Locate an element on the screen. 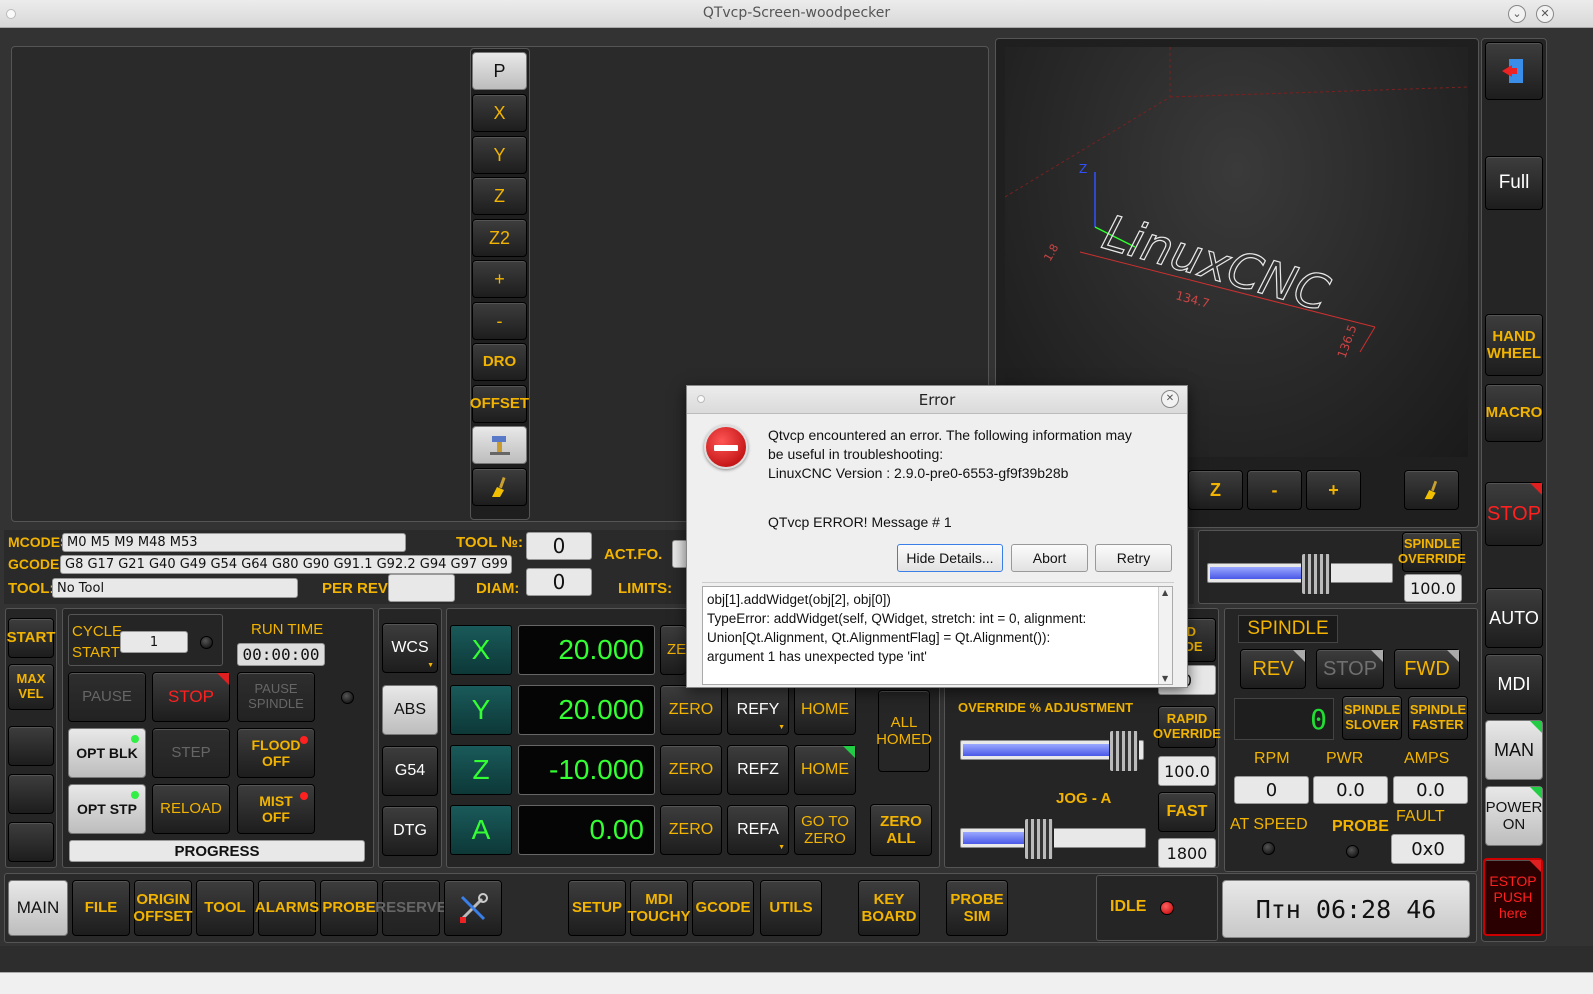 This screenshot has height=994, width=1593. spindle-stop-button: STOP is located at coordinates (1350, 669).